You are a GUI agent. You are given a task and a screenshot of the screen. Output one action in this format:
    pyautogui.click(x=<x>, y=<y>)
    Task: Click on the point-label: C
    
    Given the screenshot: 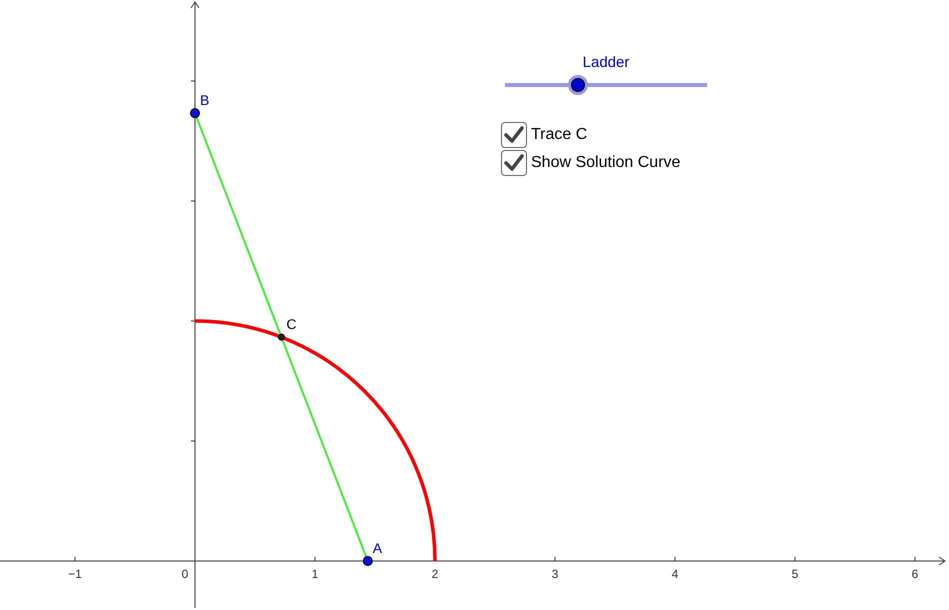 What is the action you would take?
    pyautogui.click(x=291, y=324)
    